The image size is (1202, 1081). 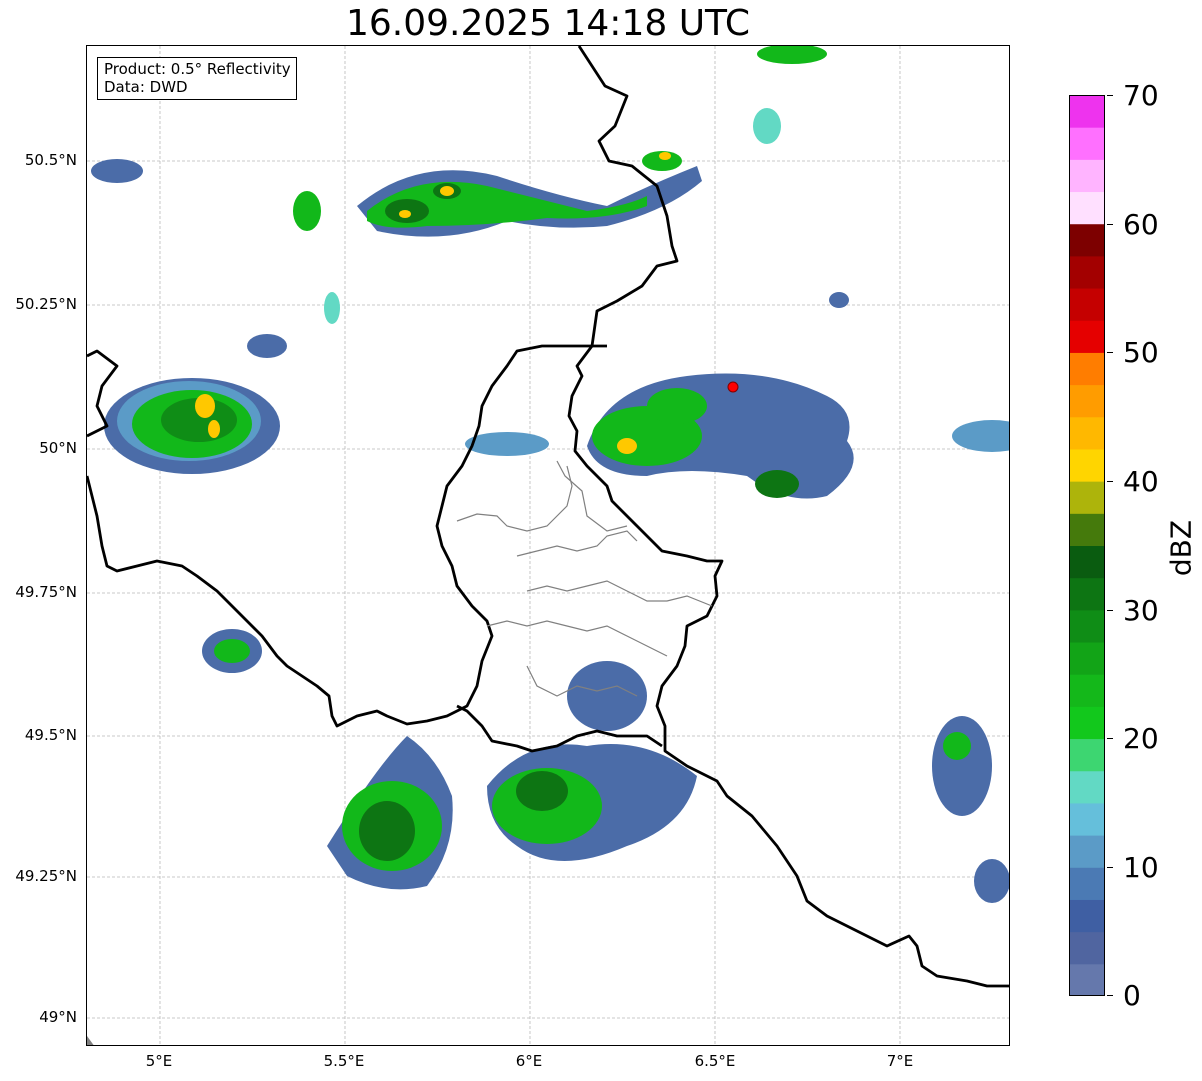 What do you see at coordinates (50, 735) in the screenshot?
I see `lat-label-49-5: 49.5°N` at bounding box center [50, 735].